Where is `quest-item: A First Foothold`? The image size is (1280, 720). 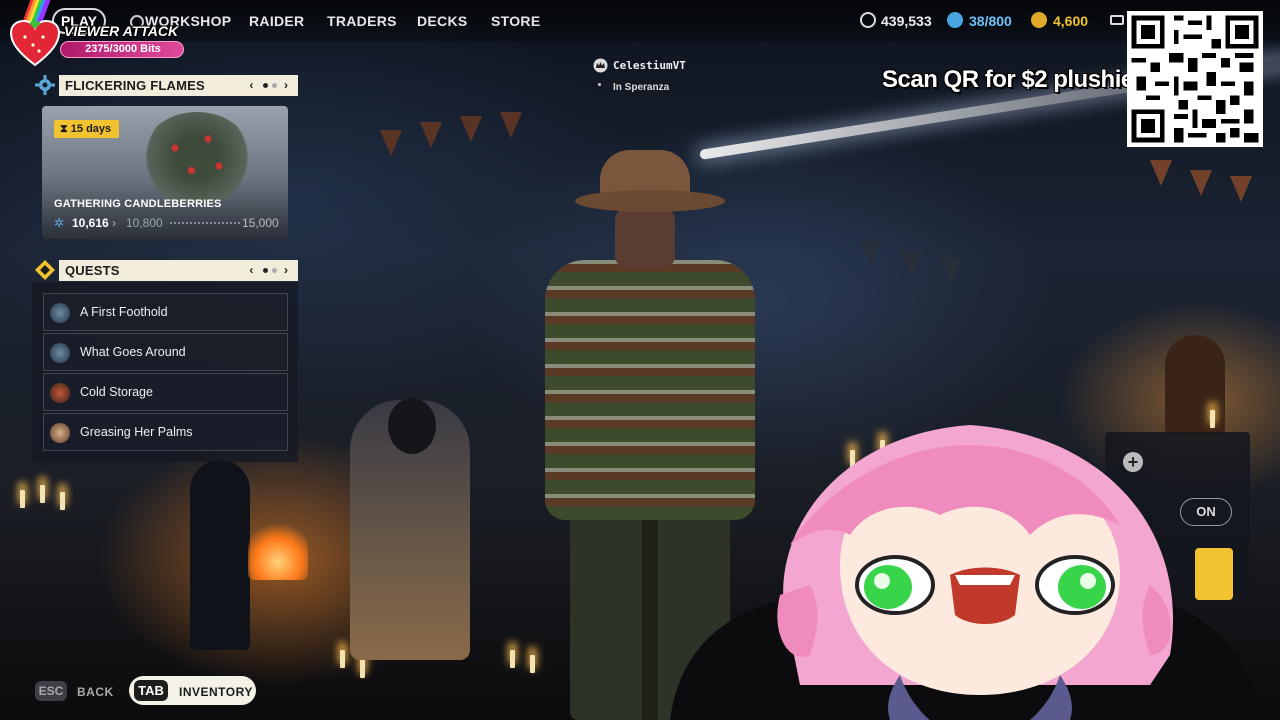 quest-item: A First Foothold is located at coordinates (165, 312).